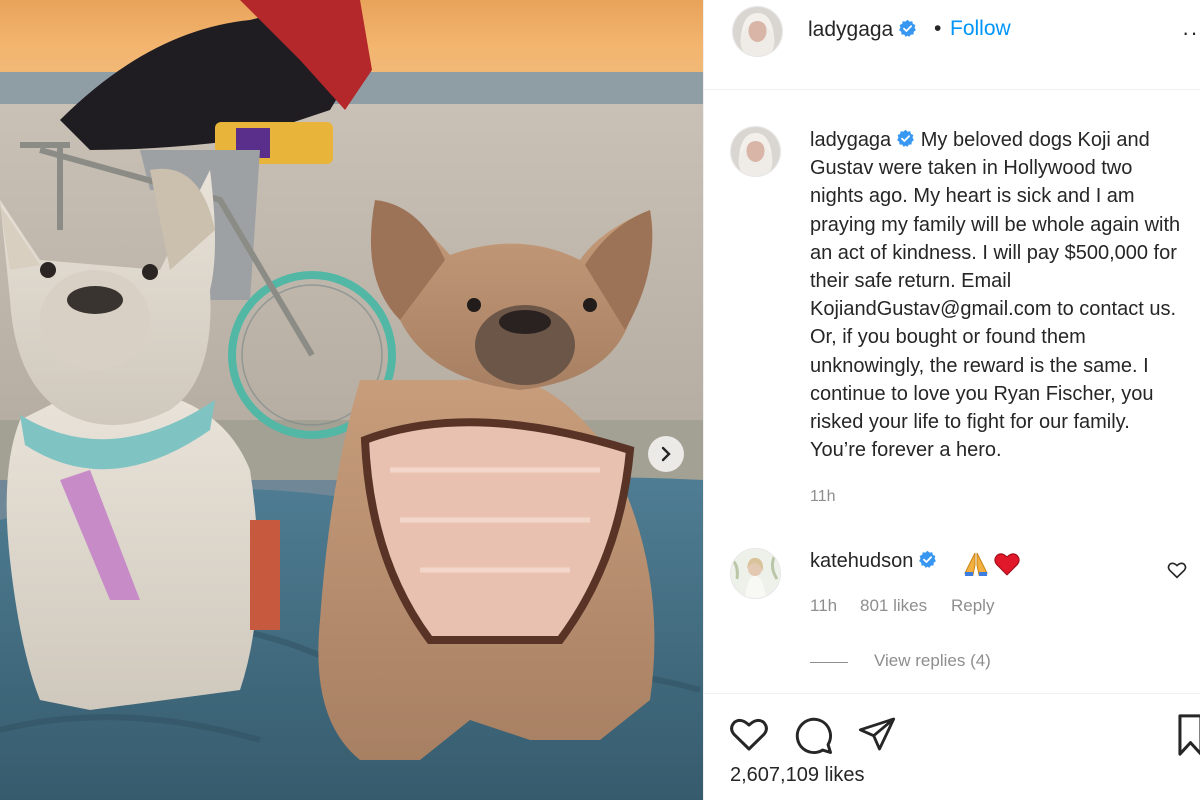  Describe the element at coordinates (823, 606) in the screenshot. I see `comment-timestamp: 11h` at that location.